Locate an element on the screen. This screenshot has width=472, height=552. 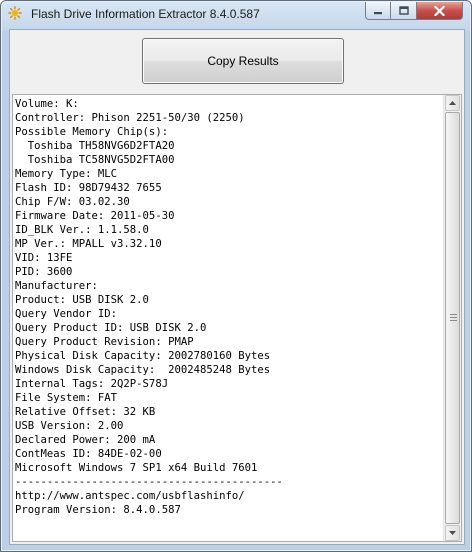
maximize-button is located at coordinates (404, 11).